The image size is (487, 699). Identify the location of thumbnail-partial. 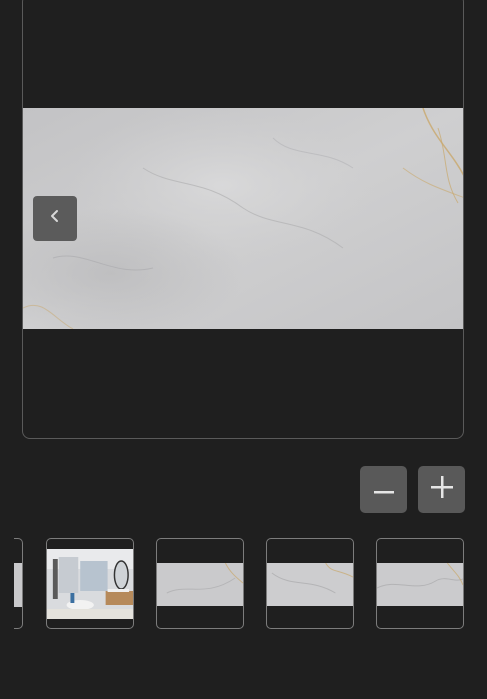
(18, 583).